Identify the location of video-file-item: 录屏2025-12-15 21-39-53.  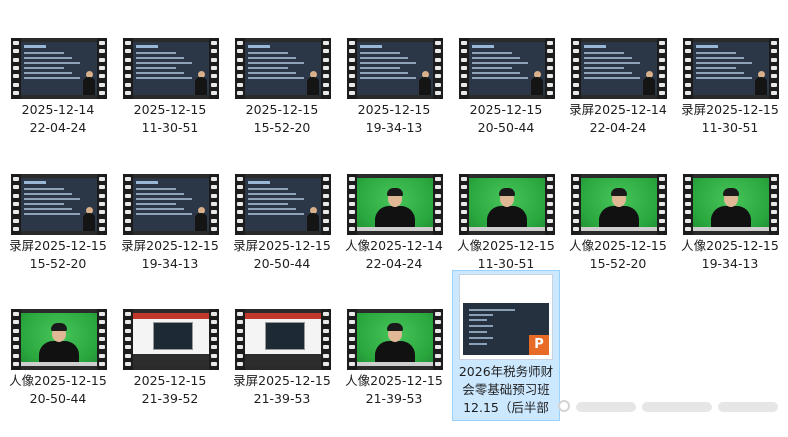
(282, 371).